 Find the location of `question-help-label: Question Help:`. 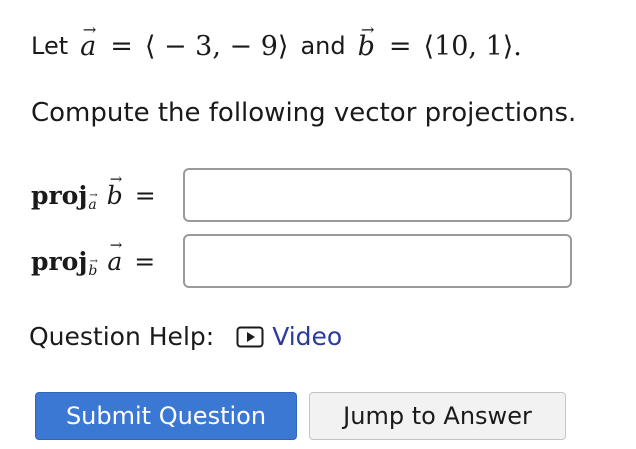

question-help-label: Question Help: is located at coordinates (122, 336).